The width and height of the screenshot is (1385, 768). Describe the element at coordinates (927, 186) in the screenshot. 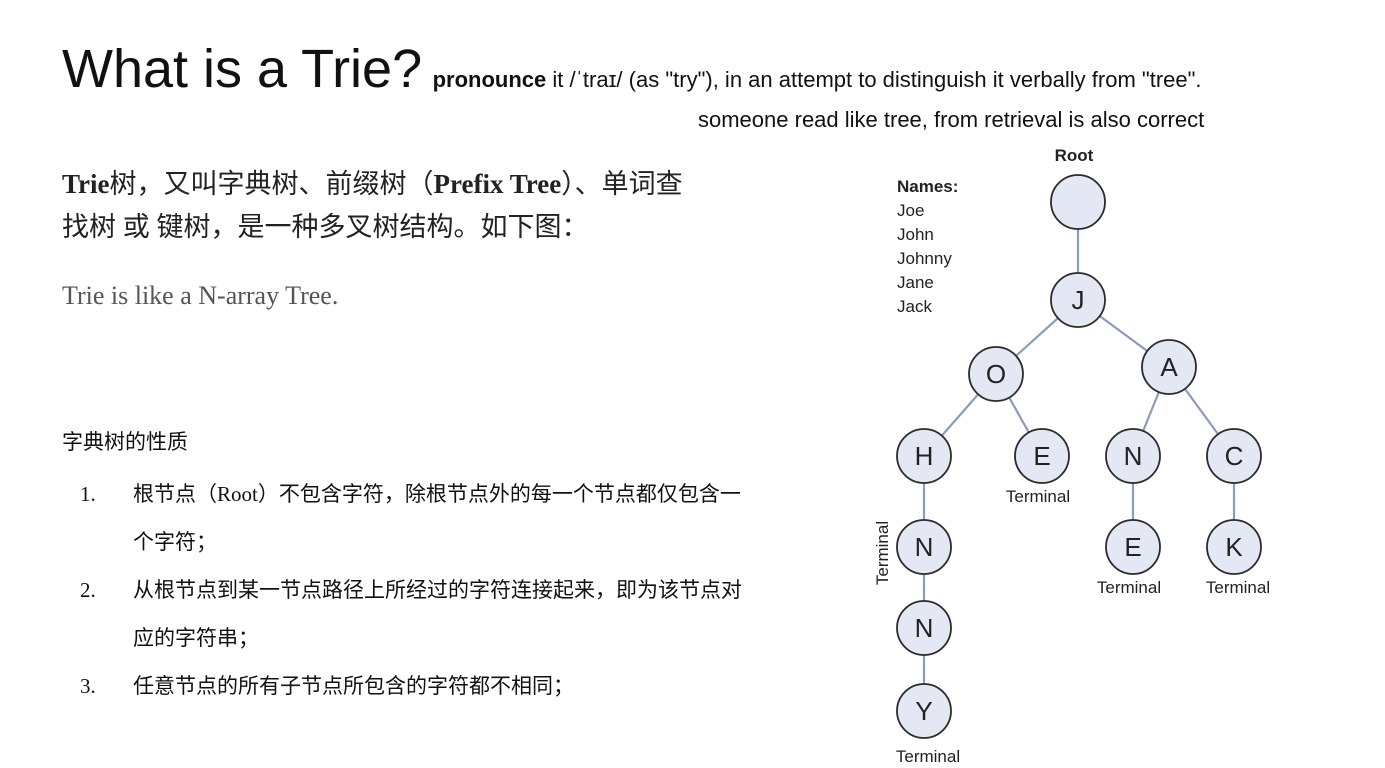

I see `names-heading: Names:` at that location.